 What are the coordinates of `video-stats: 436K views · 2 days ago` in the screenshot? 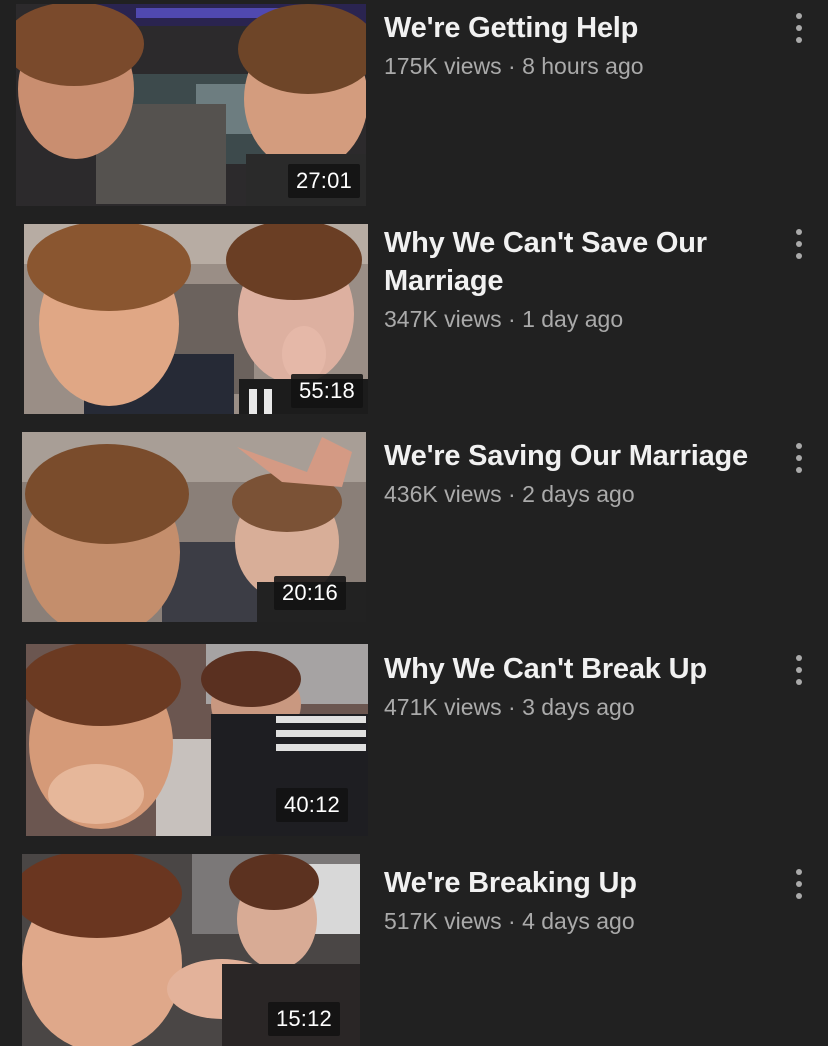 It's located at (576, 494).